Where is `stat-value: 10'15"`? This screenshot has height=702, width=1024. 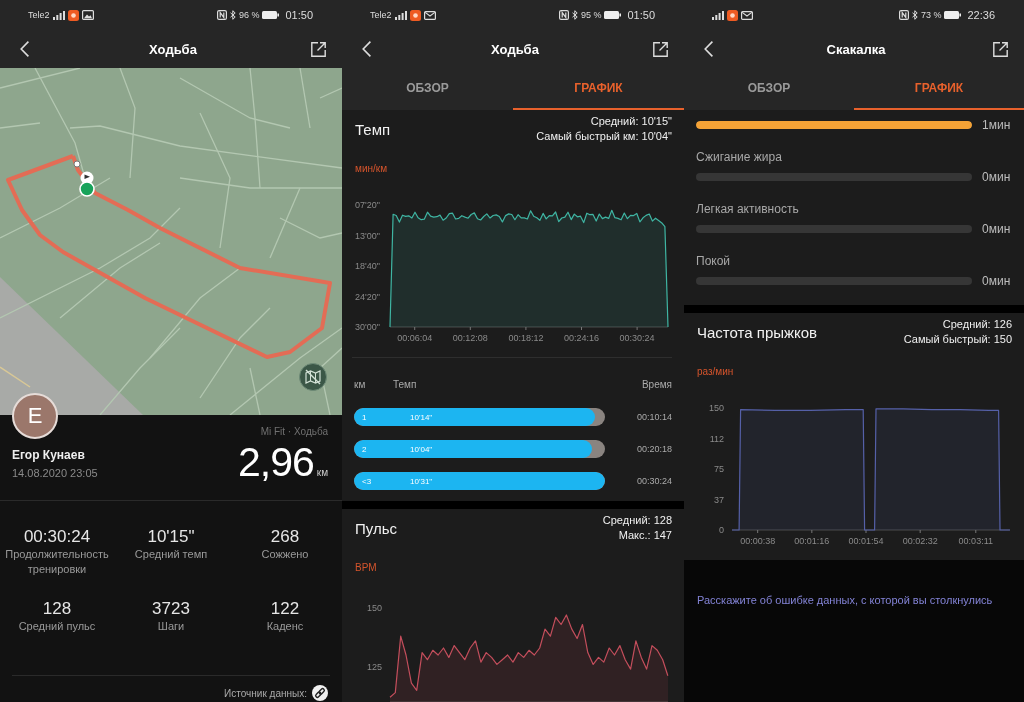 stat-value: 10'15" is located at coordinates (171, 537).